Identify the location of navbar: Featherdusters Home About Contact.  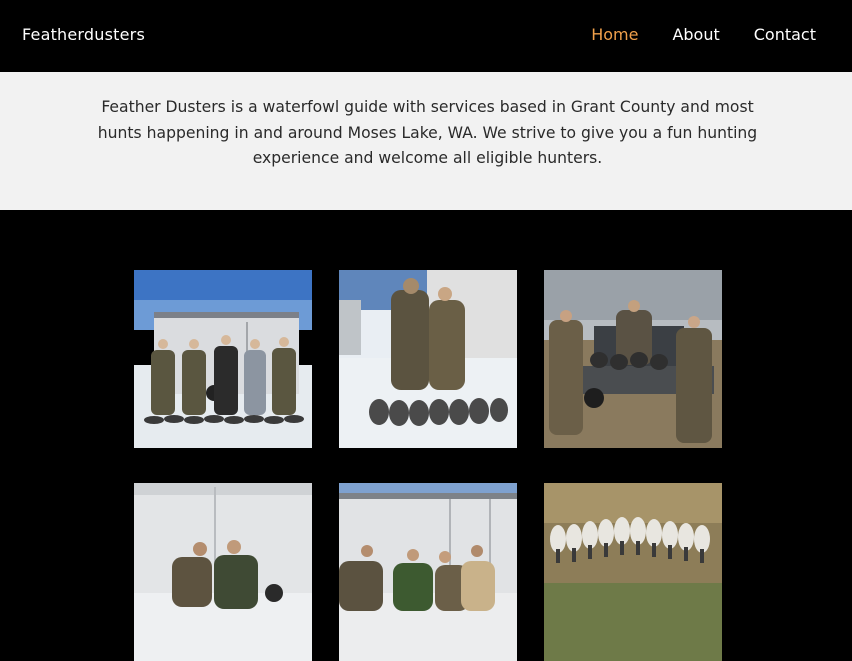
(426, 36).